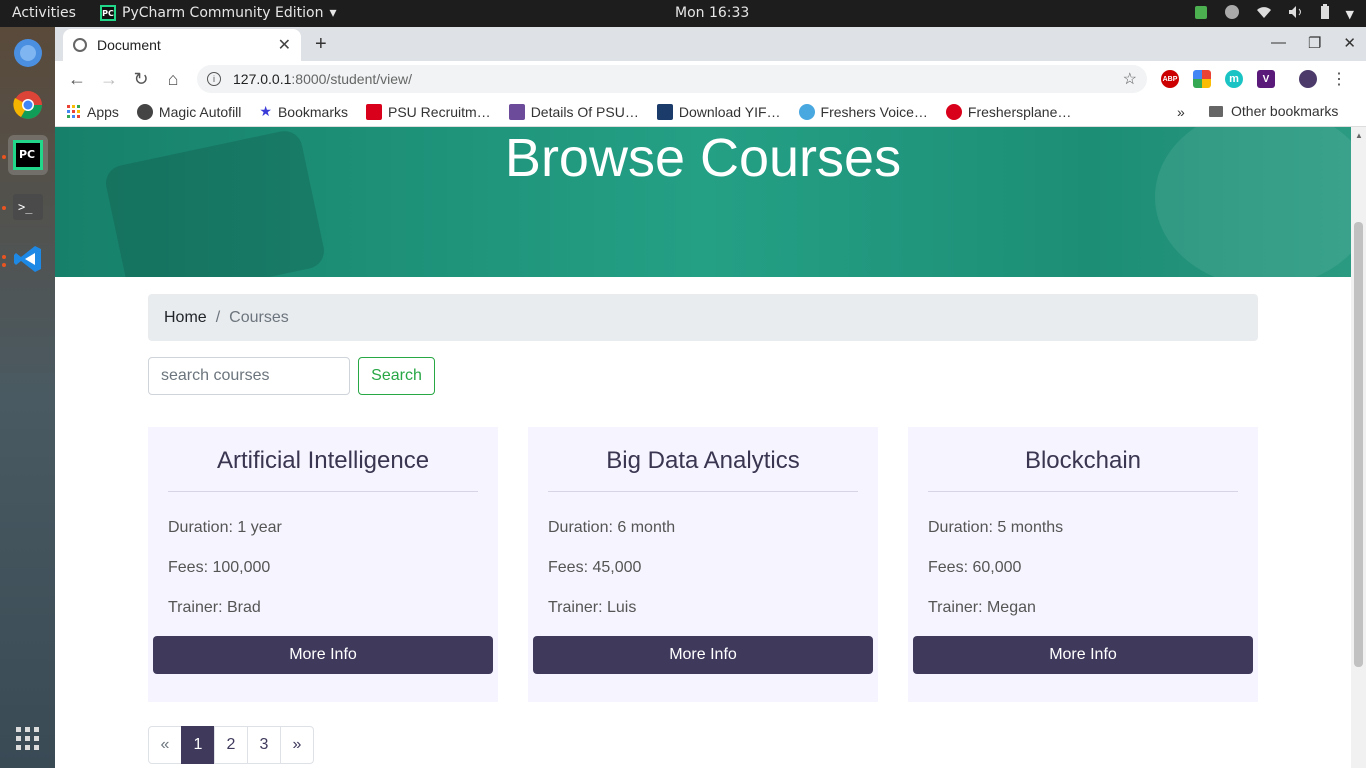  I want to click on clock: Mon 16:33, so click(712, 13).